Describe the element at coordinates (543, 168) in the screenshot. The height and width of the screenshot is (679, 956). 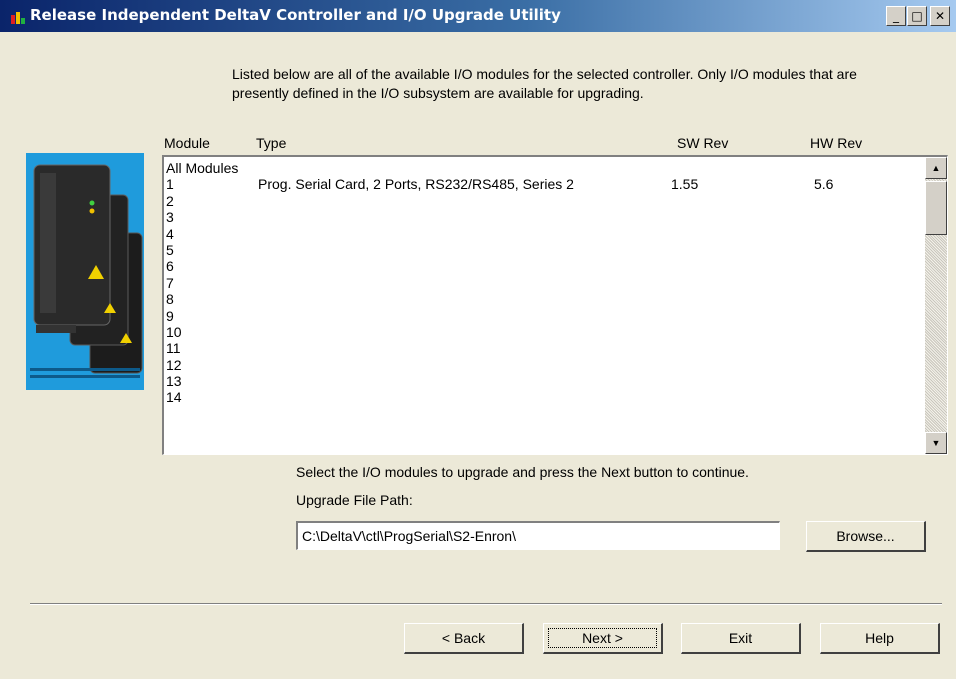
I see `module-row: All Modules` at that location.